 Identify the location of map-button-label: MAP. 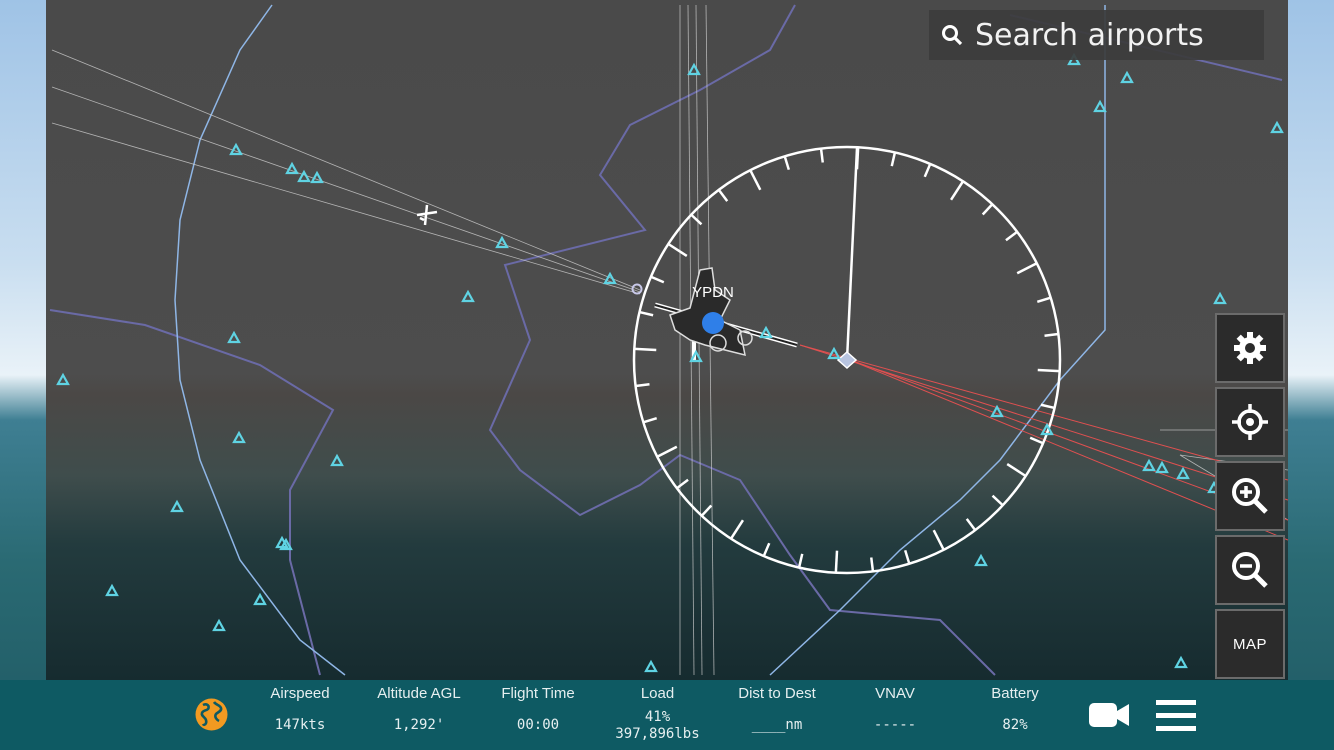
(1249, 644).